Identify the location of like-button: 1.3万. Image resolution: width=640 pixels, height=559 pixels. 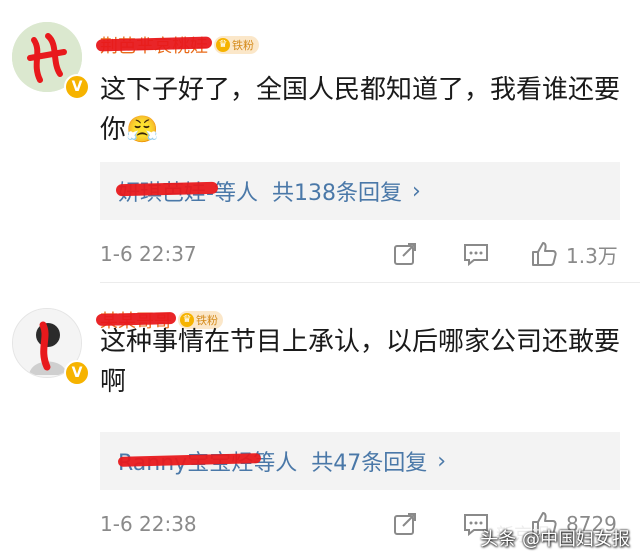
(574, 254).